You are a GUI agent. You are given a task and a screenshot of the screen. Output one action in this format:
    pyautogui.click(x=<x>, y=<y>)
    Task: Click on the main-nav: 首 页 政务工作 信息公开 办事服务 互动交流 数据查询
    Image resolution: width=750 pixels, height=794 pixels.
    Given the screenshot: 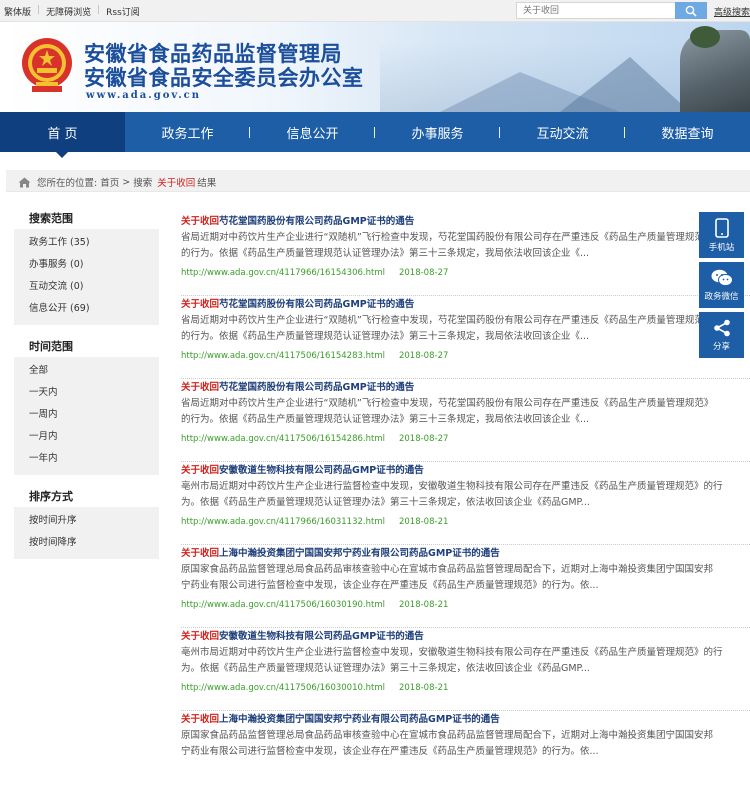 What is the action you would take?
    pyautogui.click(x=375, y=135)
    